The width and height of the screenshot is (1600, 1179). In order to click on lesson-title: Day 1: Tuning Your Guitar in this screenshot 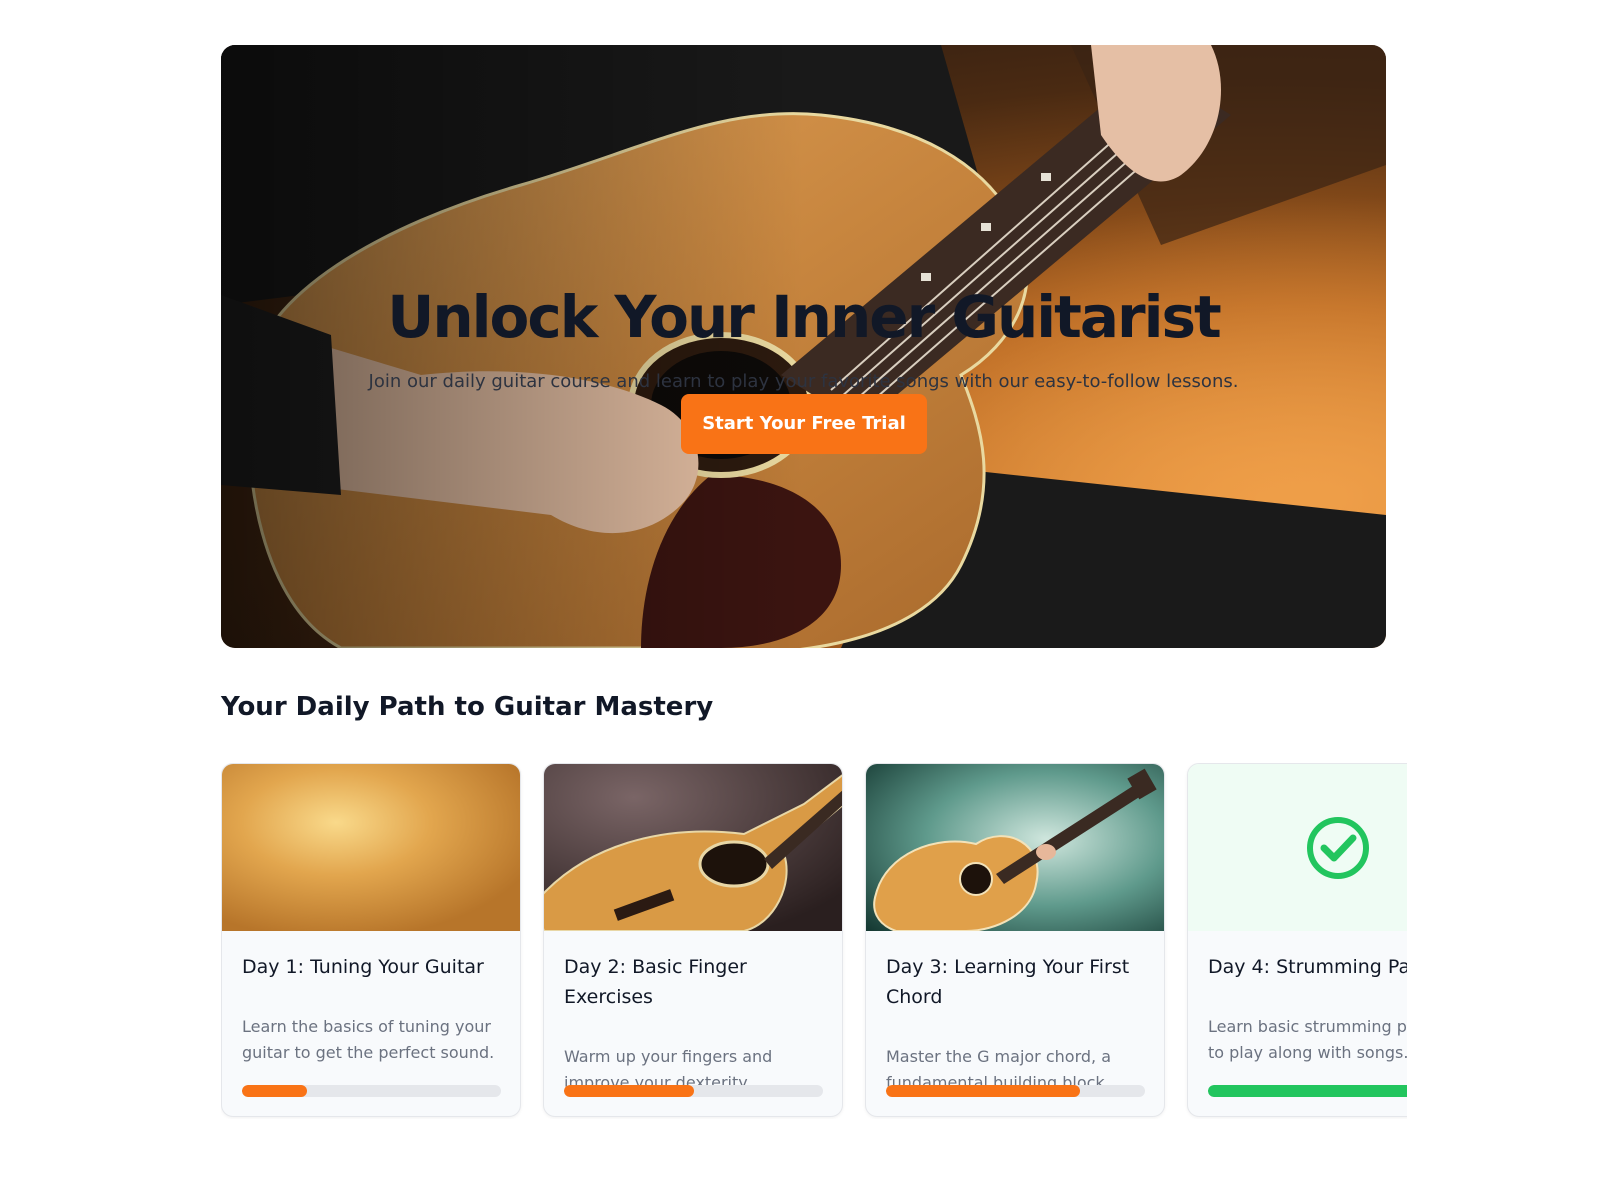, I will do `click(363, 967)`.